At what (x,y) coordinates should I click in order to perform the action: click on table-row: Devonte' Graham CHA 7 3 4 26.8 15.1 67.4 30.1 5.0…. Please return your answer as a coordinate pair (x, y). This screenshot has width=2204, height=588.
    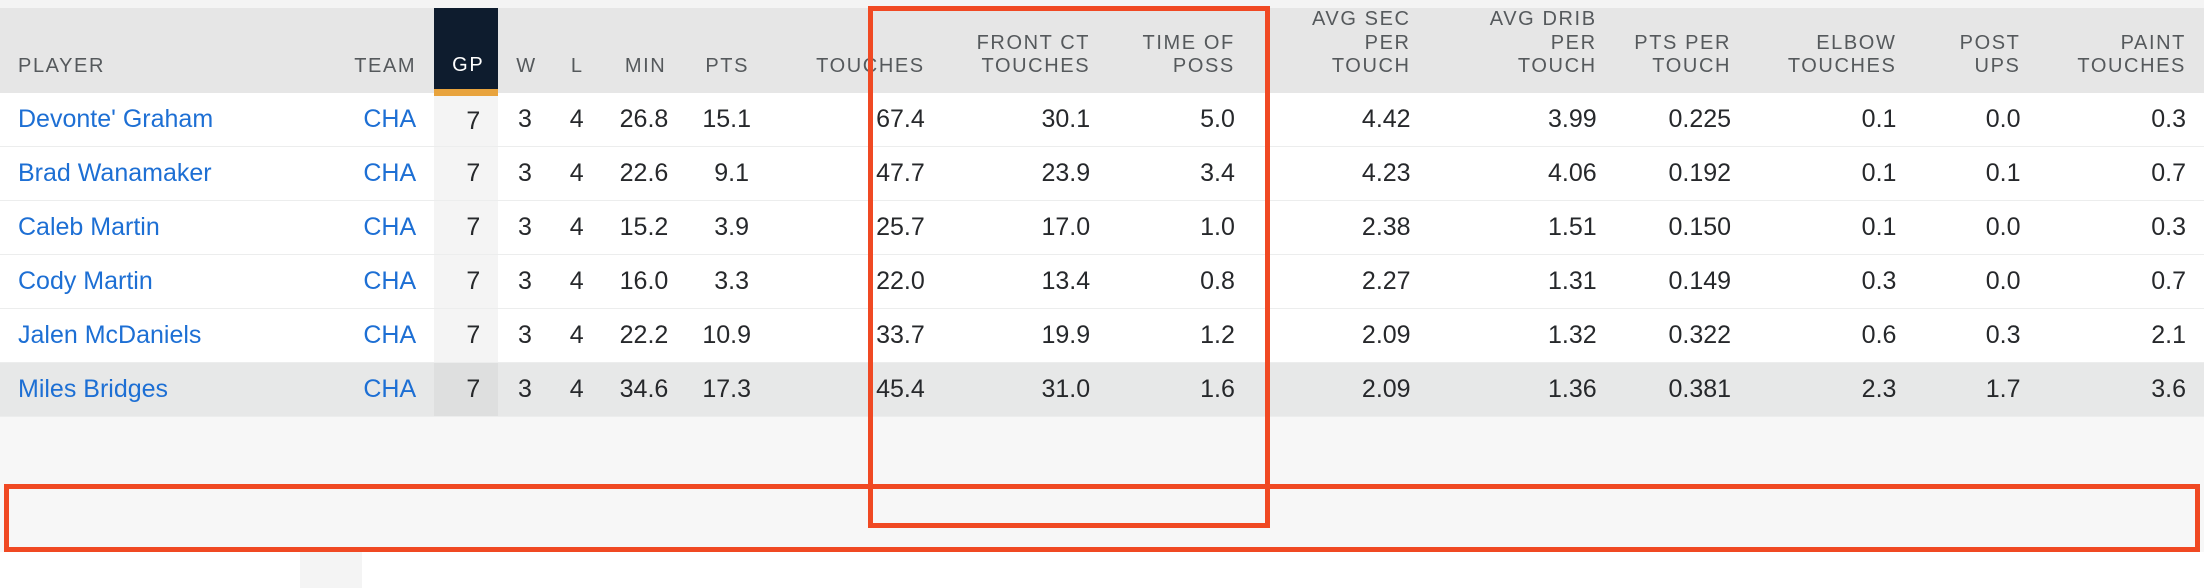
    Looking at the image, I should click on (1102, 120).